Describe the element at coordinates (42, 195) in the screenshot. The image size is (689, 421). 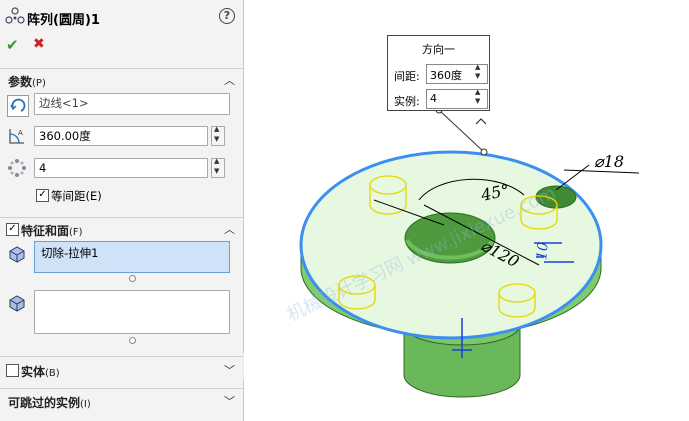
I see `equal-spacing-checkbox: ✓` at that location.